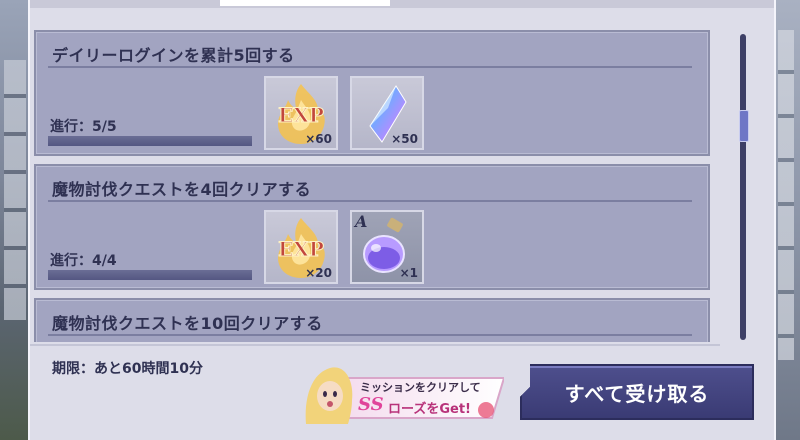  Describe the element at coordinates (318, 273) in the screenshot. I see `reward-count: ×20` at that location.